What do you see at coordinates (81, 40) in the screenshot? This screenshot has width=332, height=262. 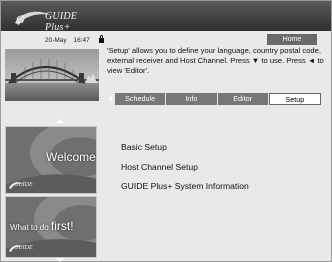 I see `time-label: 16:47` at bounding box center [81, 40].